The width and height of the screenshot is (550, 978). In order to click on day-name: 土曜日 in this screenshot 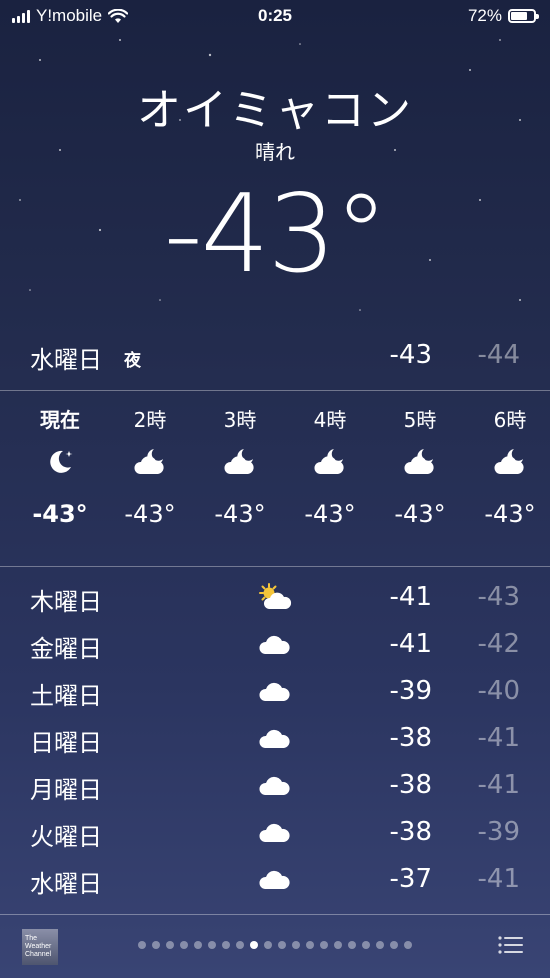, I will do `click(66, 696)`.